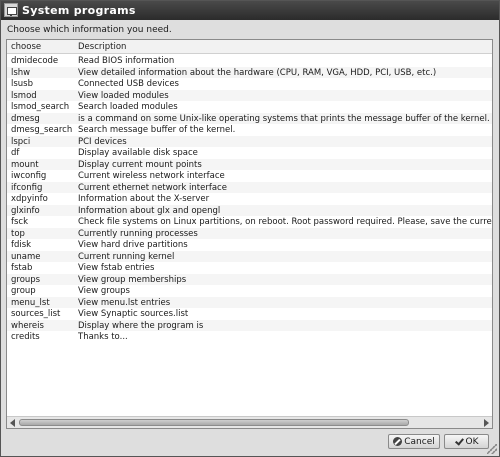  I want to click on program-name: lsusb, so click(22, 84).